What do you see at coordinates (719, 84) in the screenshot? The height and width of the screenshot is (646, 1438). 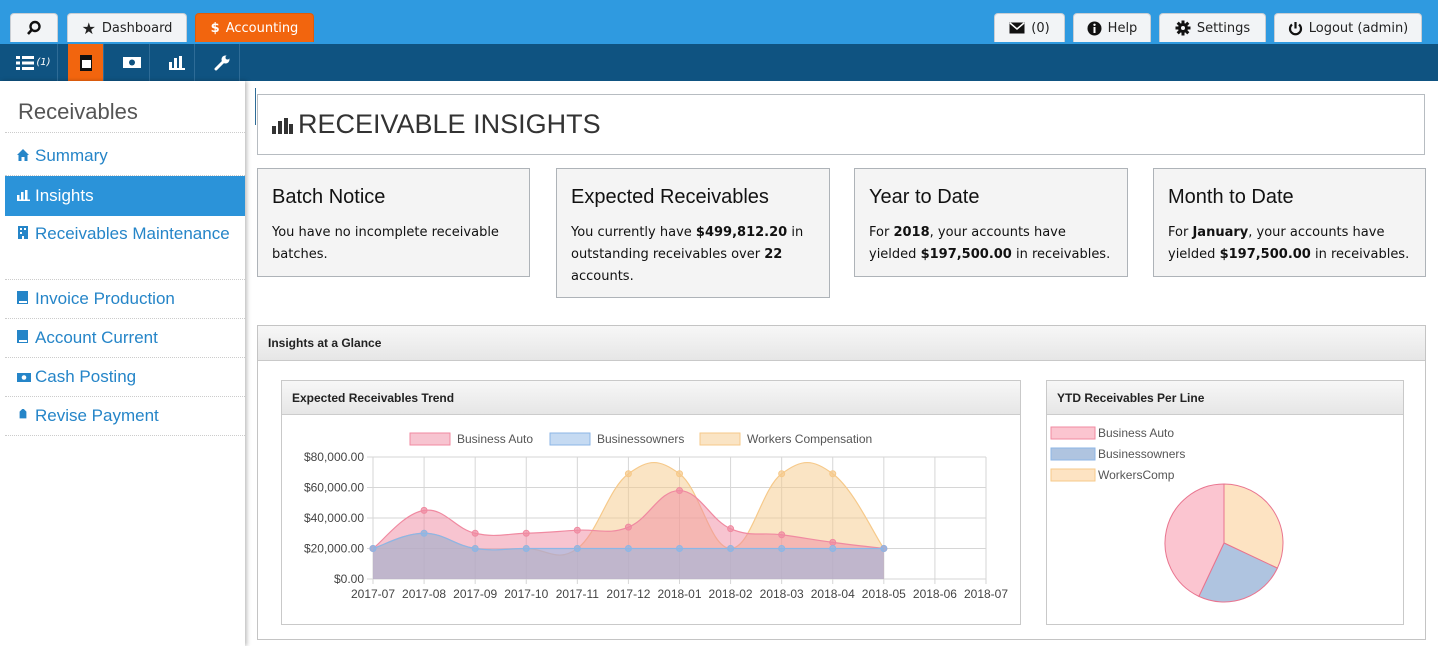 I see `secondary-toolbar: (1)` at bounding box center [719, 84].